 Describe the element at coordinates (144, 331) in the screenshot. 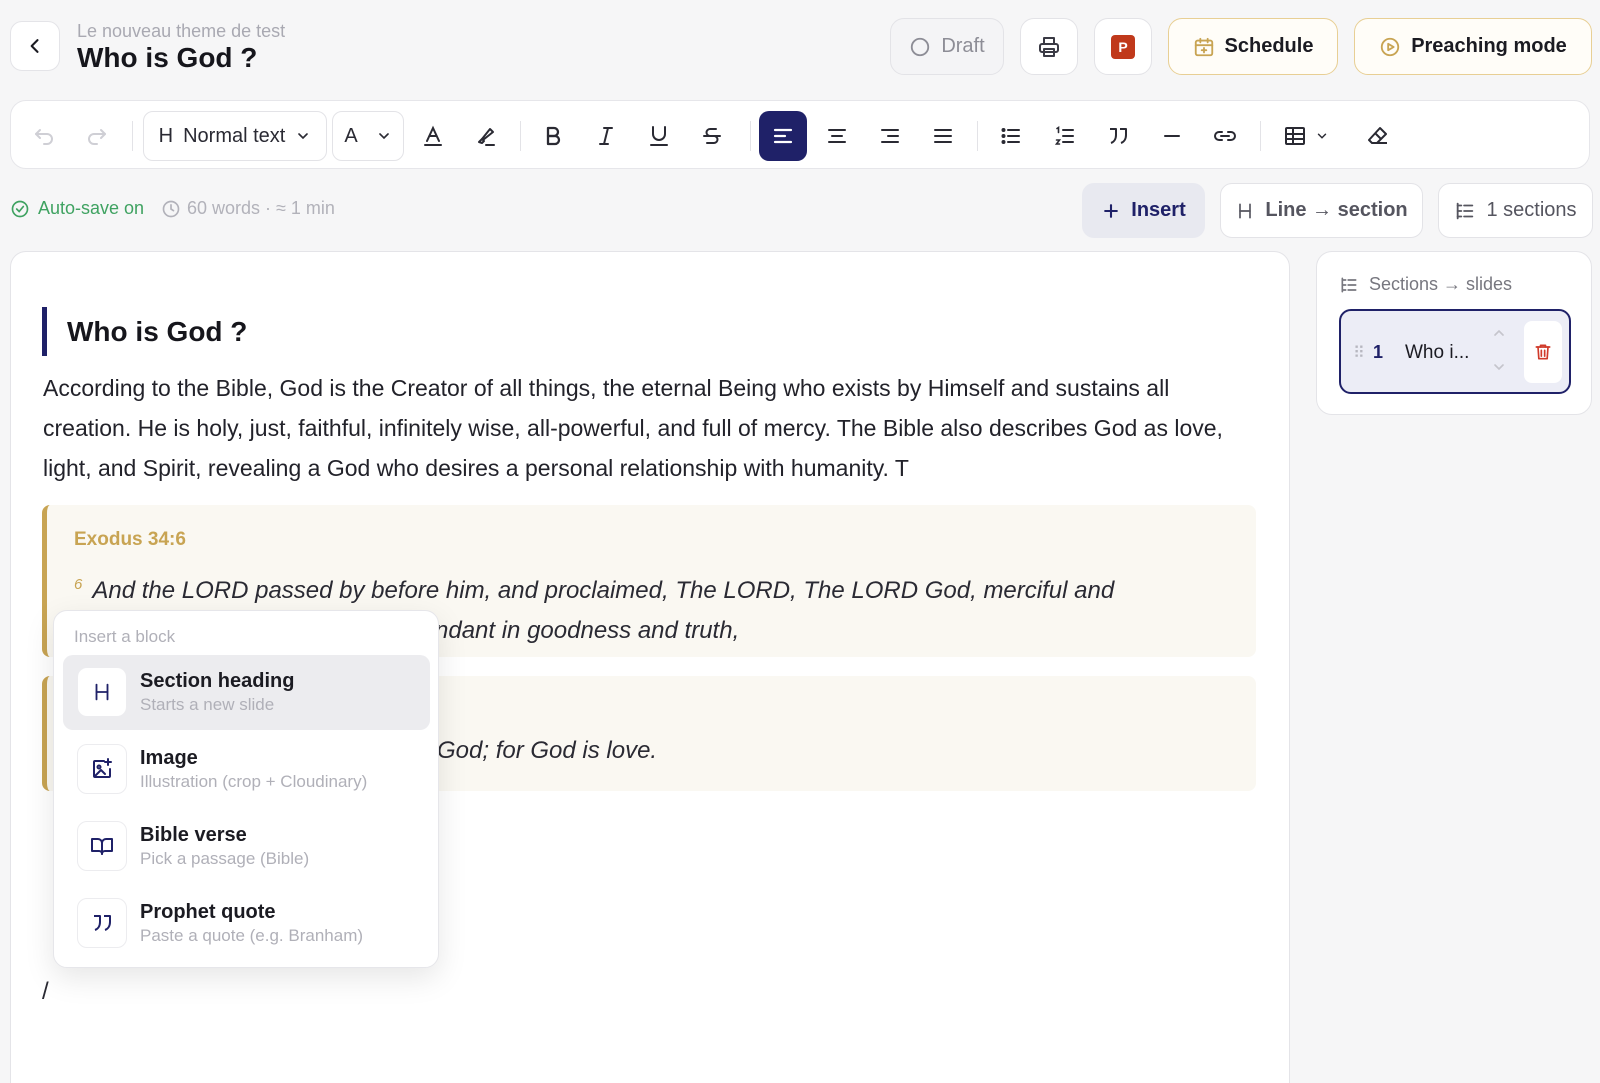

I see `section-heading: Who is God ?` at that location.